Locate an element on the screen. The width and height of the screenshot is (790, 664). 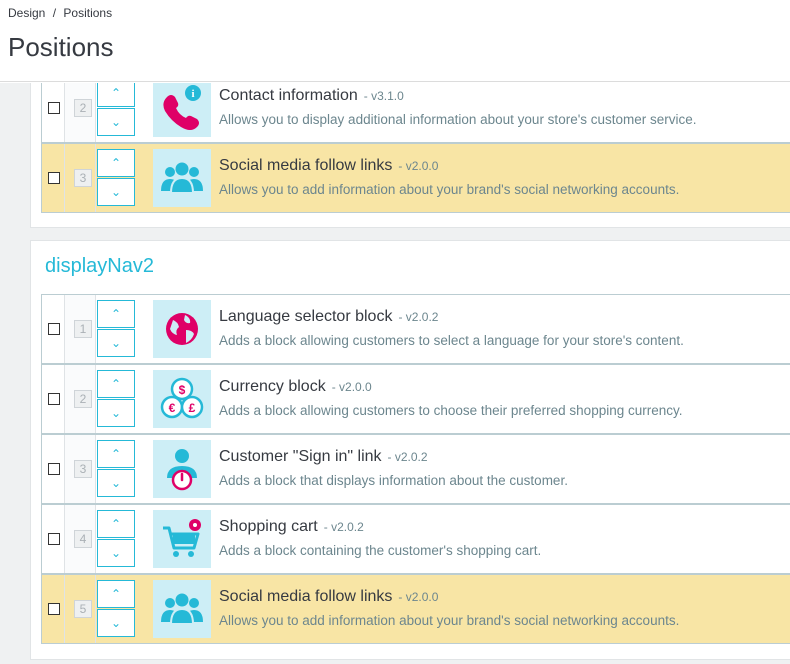
breadcrumb-current: Positions is located at coordinates (88, 13).